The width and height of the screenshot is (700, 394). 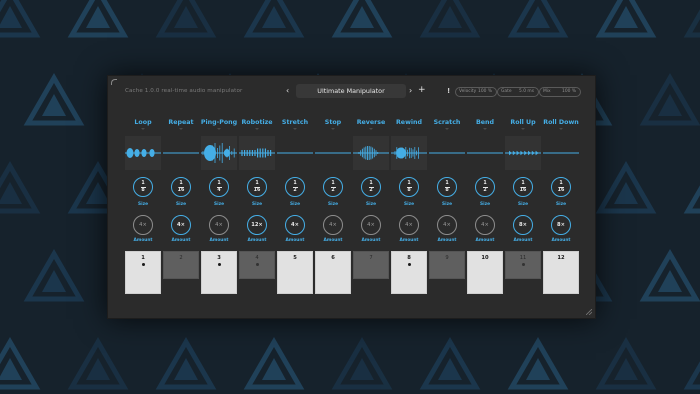 I want to click on size-knob-4: 1 16, so click(x=257, y=187).